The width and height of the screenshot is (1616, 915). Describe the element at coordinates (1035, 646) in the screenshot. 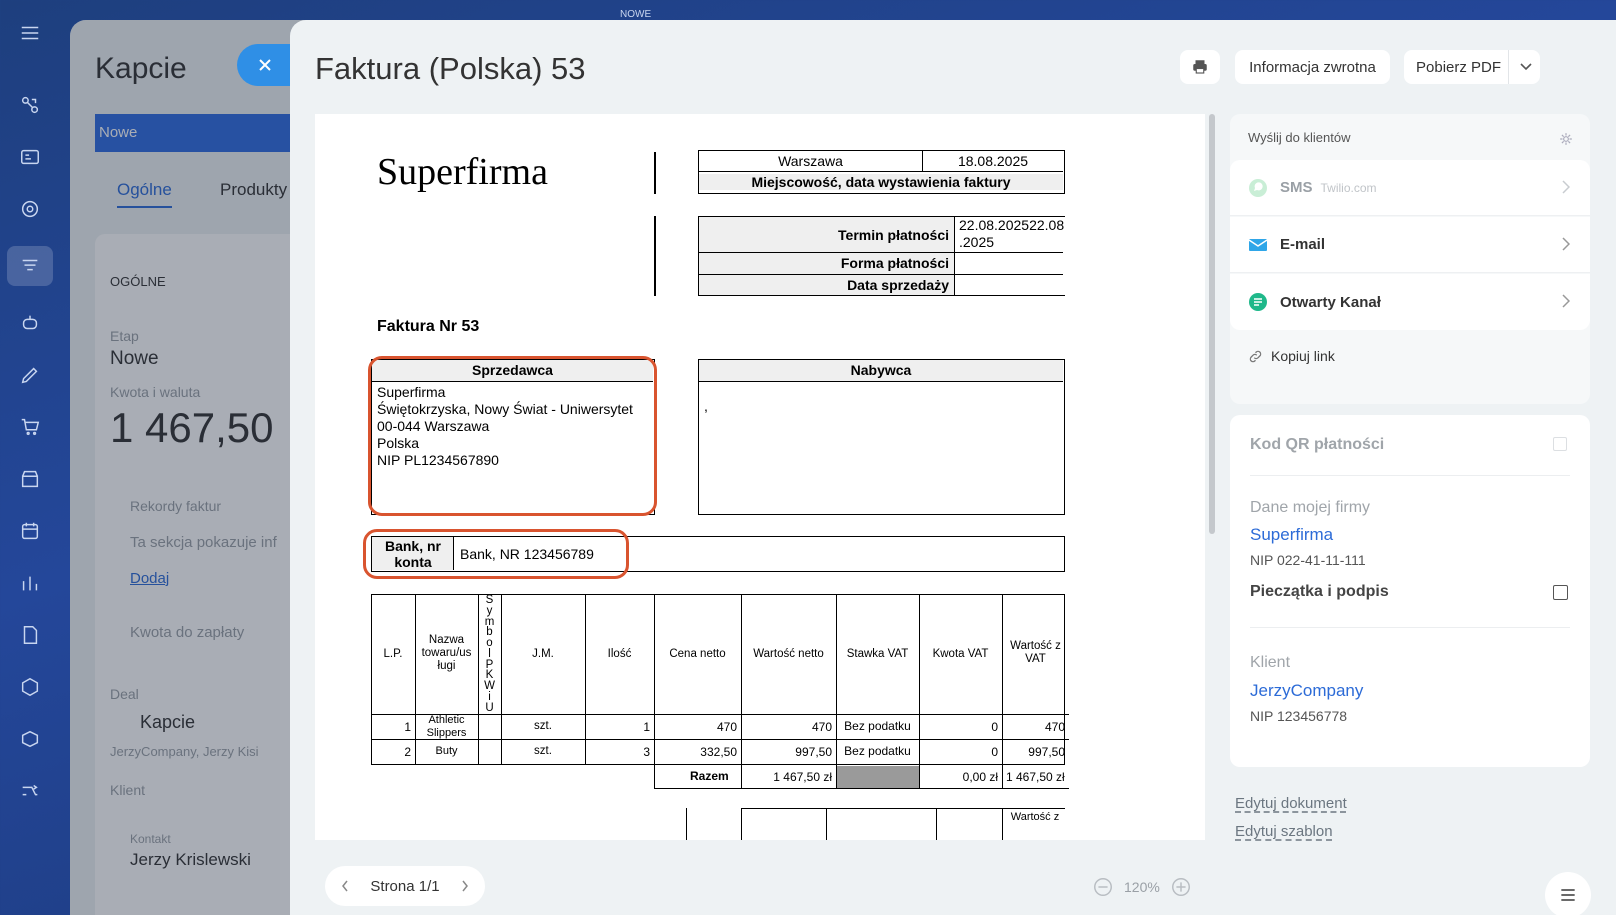

I see `col-gross-1: Wartość z` at that location.